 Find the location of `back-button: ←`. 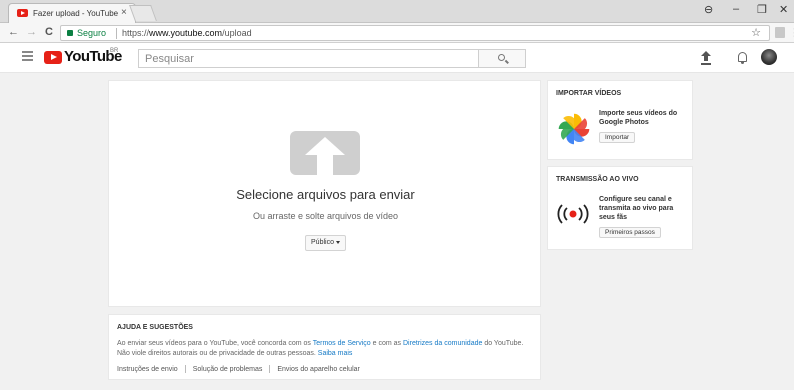

back-button: ← is located at coordinates (13, 32).